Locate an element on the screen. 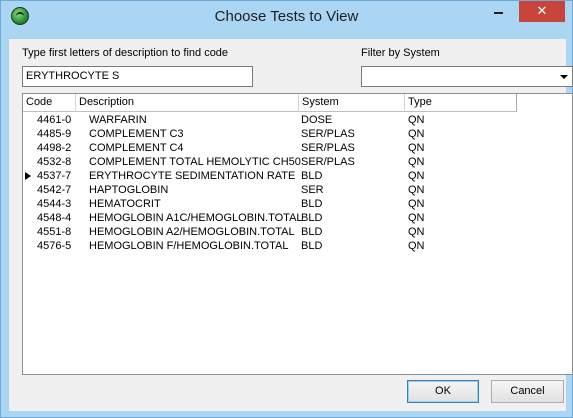 Image resolution: width=573 pixels, height=418 pixels. cell-description: HEMOGLOBIN A1C/HEMOGLOBIN.TOTAL is located at coordinates (196, 218).